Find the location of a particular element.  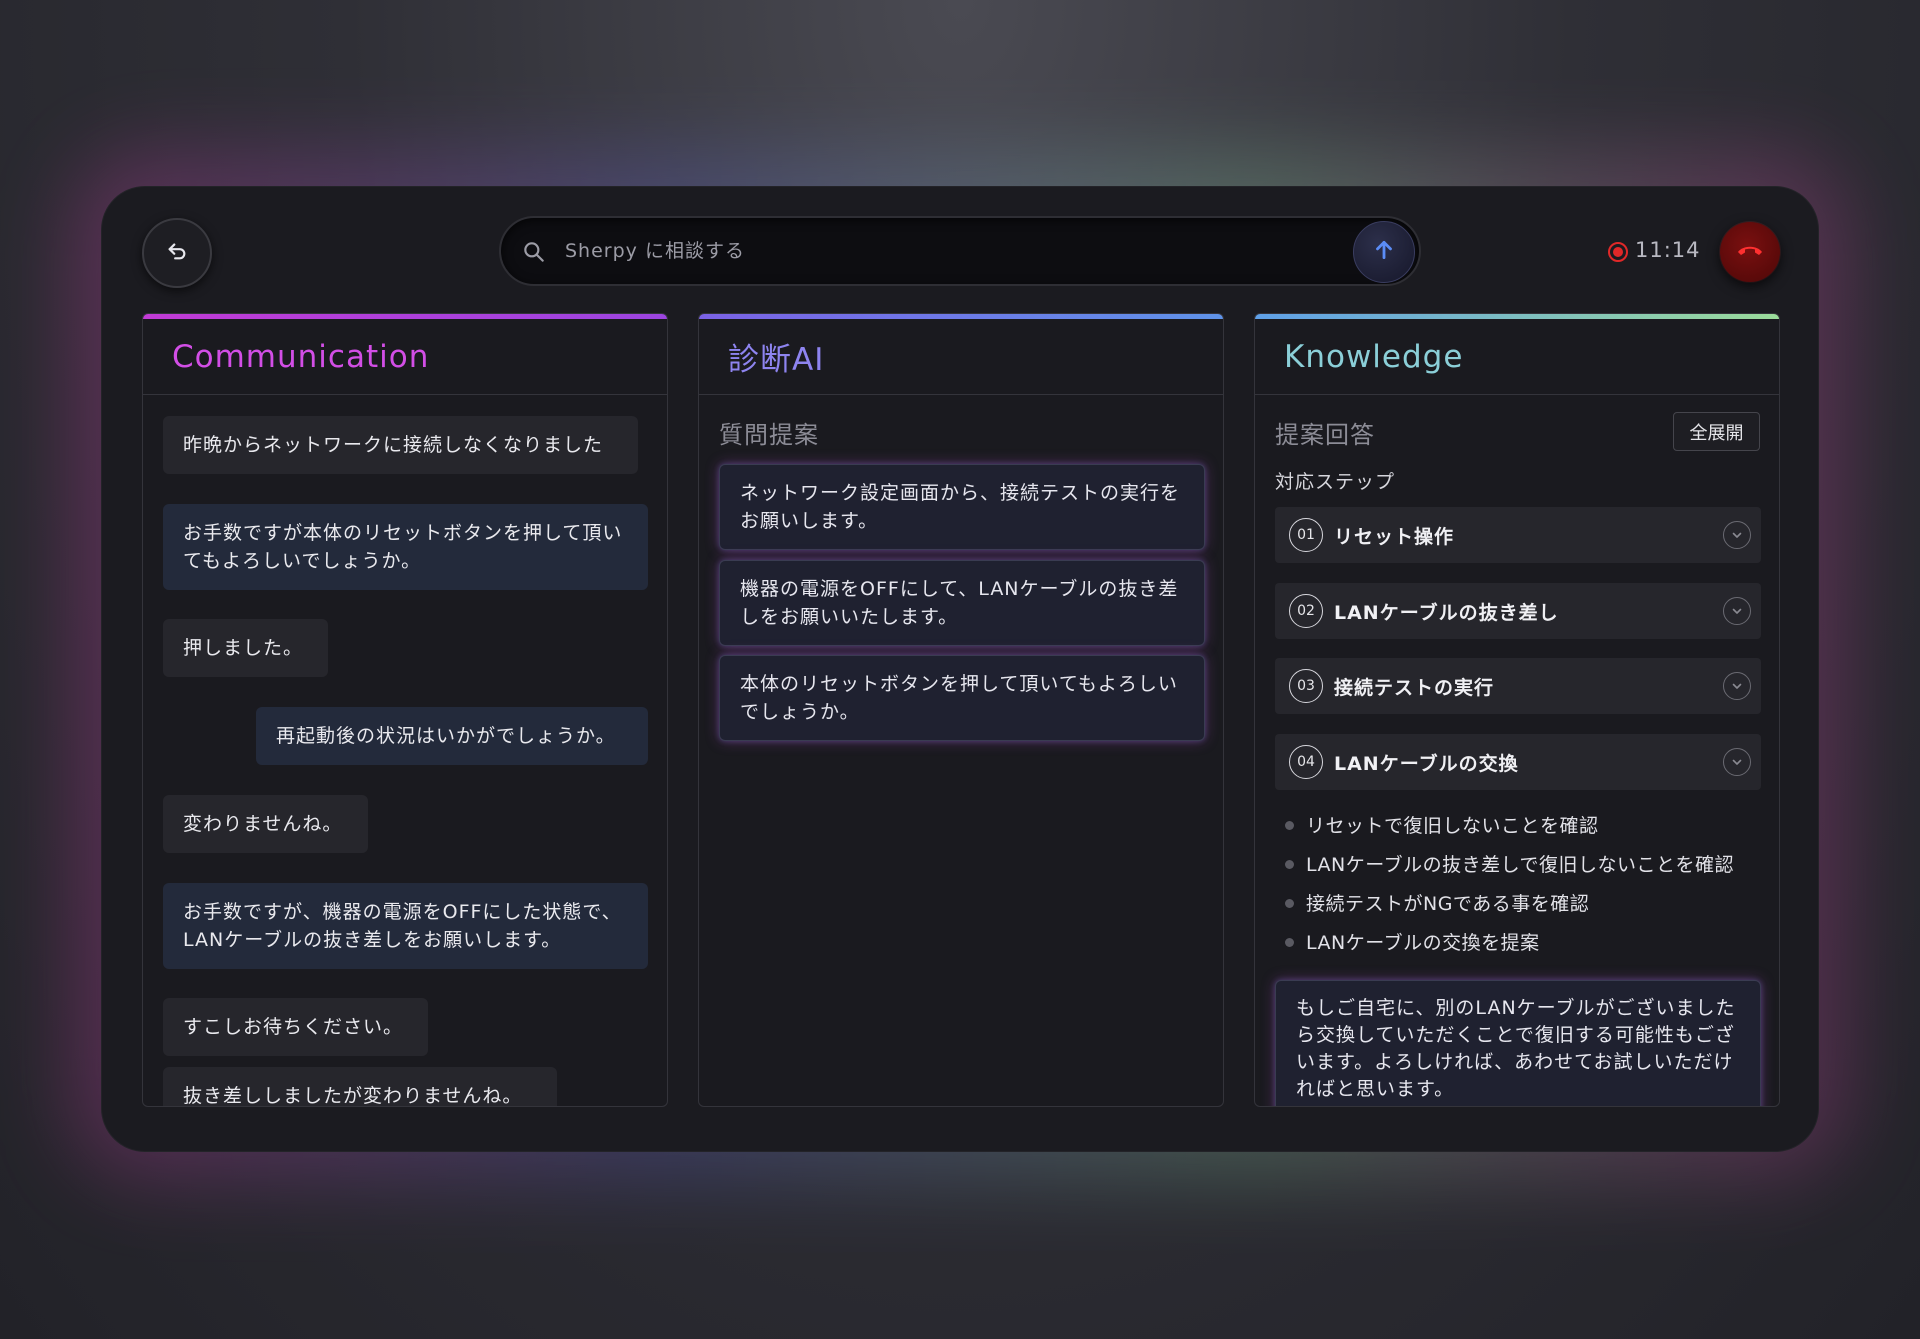

chat-message-customer: 押しました。 is located at coordinates (245, 648).